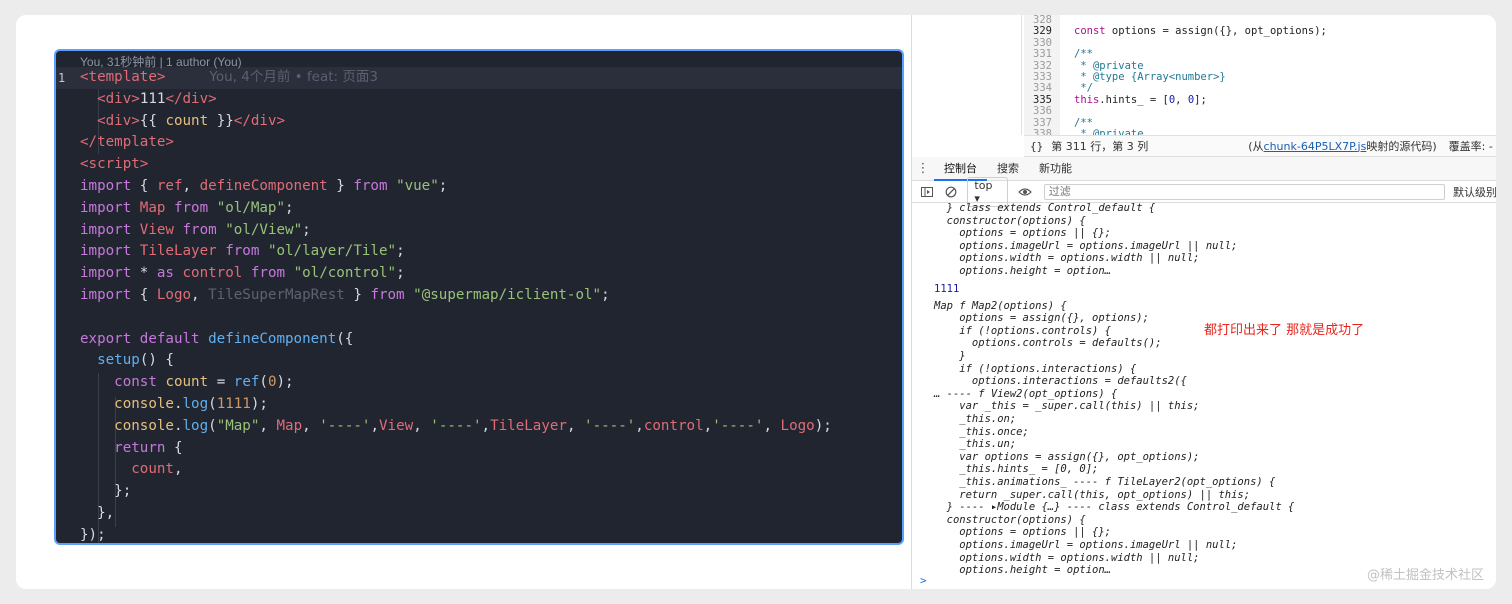  What do you see at coordinates (1175, 111) in the screenshot?
I see `source-line: 336` at bounding box center [1175, 111].